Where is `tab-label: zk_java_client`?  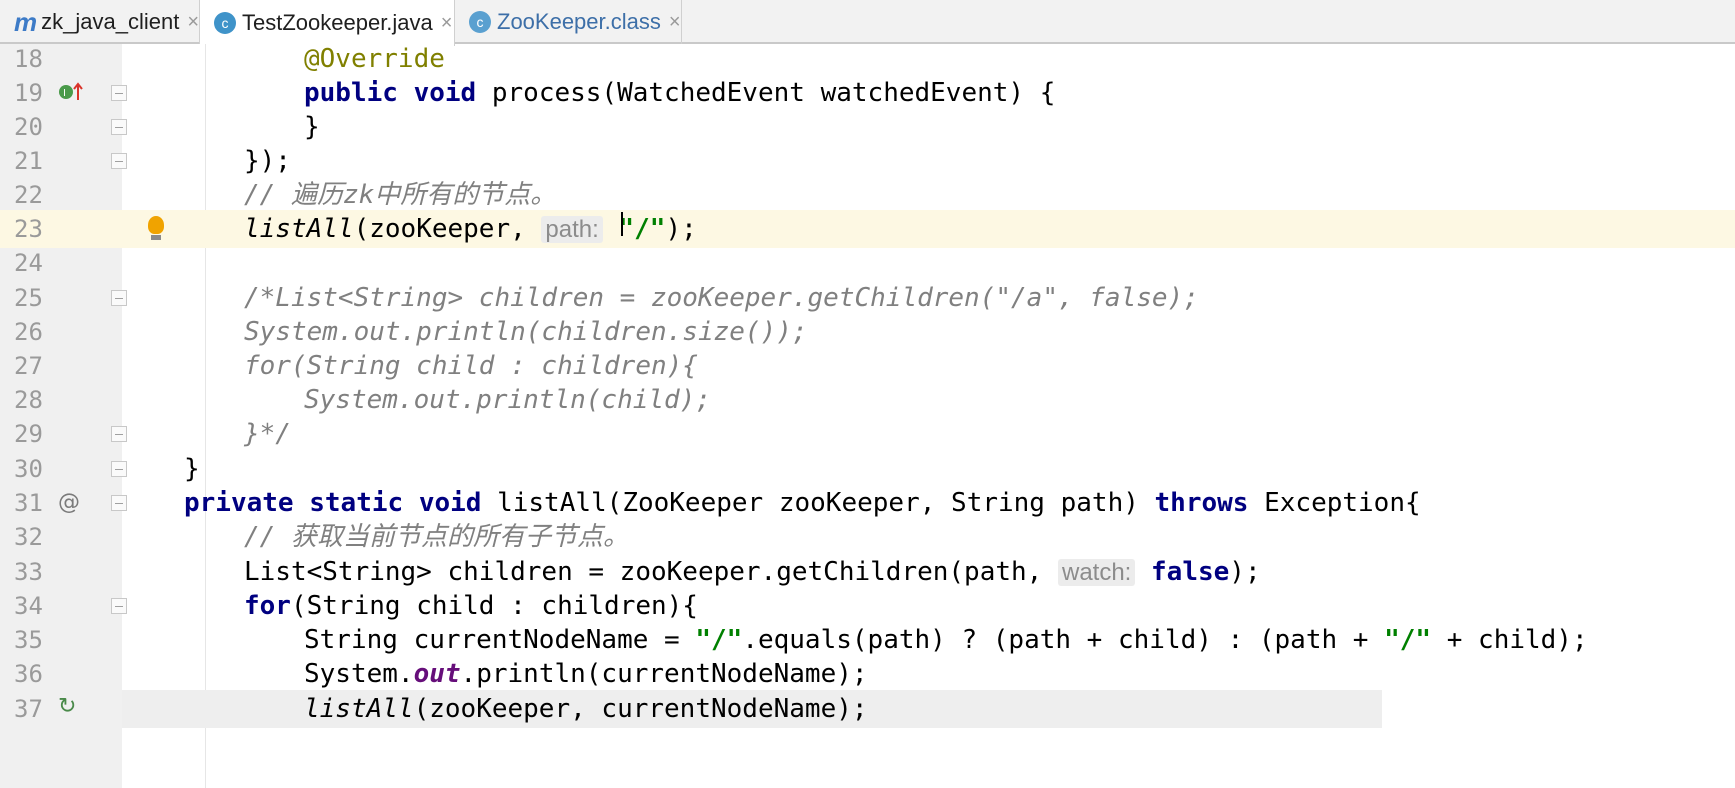 tab-label: zk_java_client is located at coordinates (110, 21).